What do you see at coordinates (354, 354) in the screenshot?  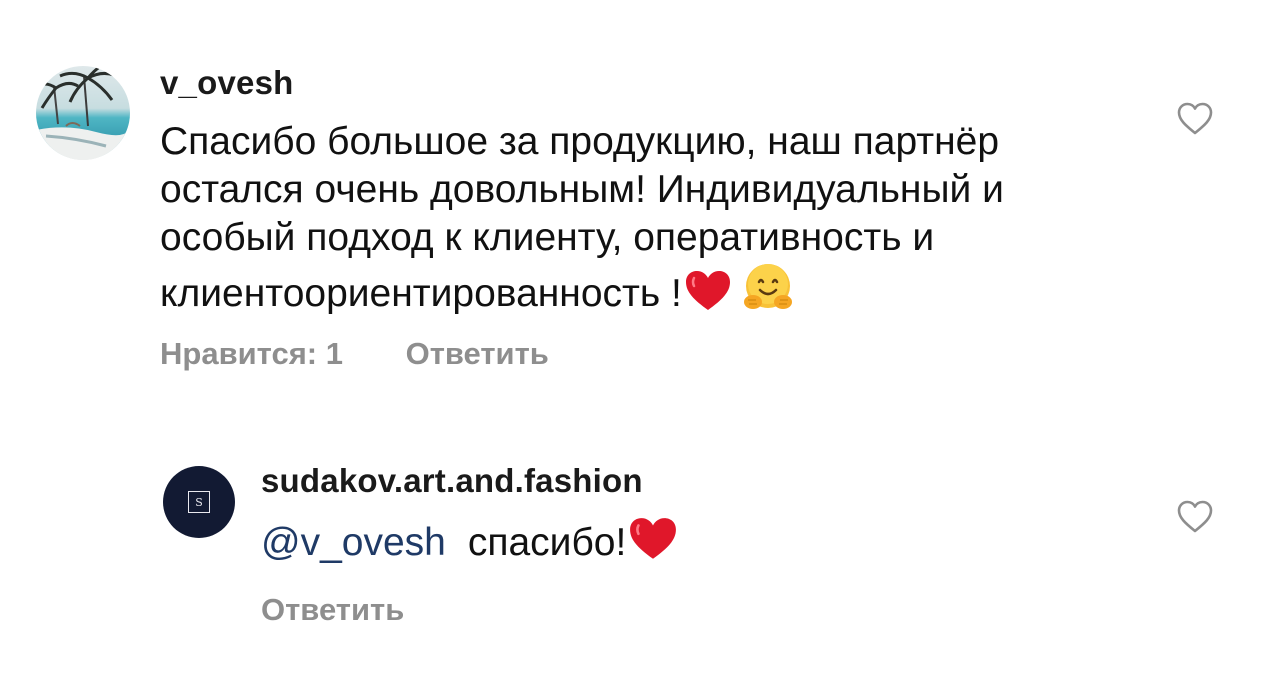 I see `comment-actions: Нравится: 1 Ответить` at bounding box center [354, 354].